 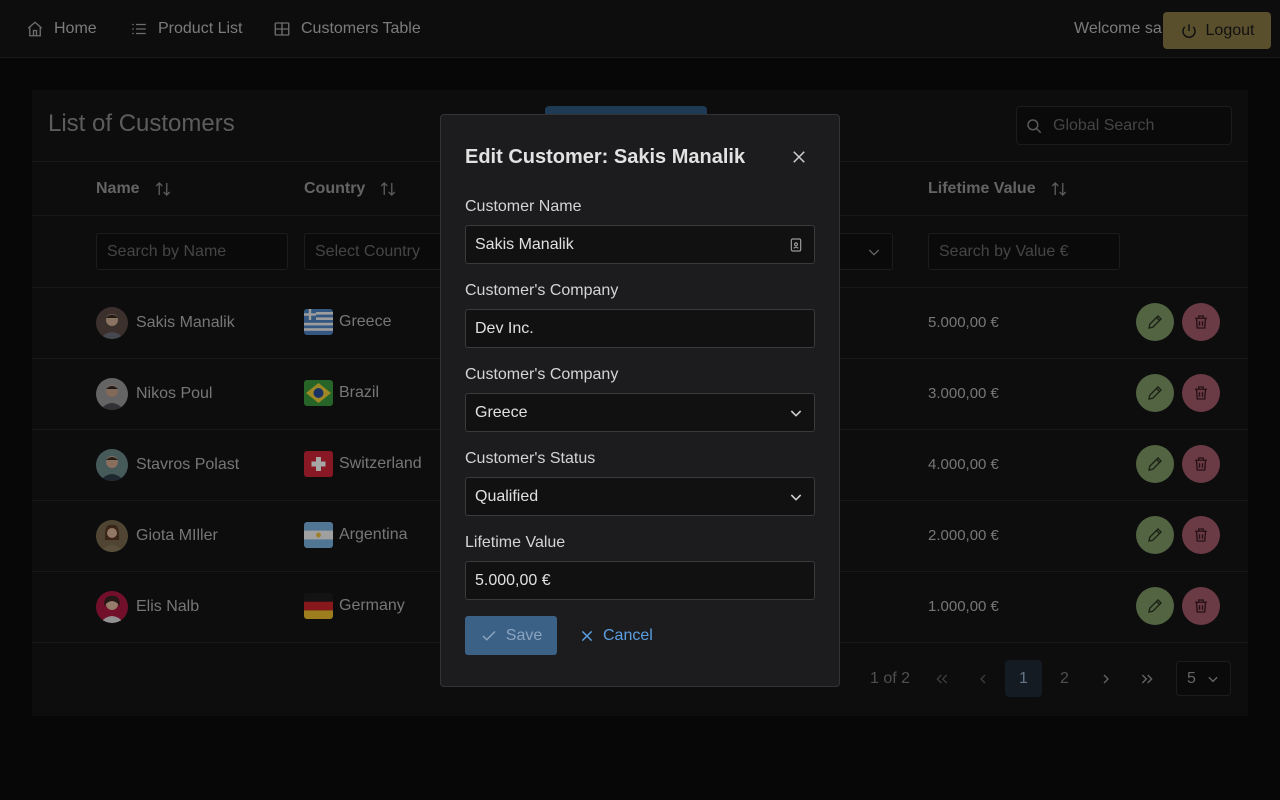 I want to click on customer-status-label: Customer's Status, so click(x=530, y=458).